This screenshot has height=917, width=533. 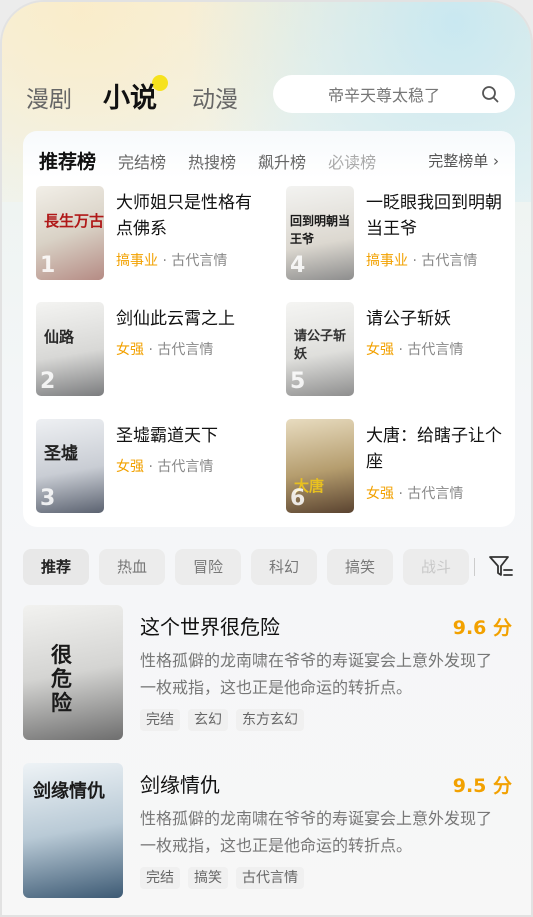 What do you see at coordinates (61, 454) in the screenshot?
I see `cover-art-text: 圣墟` at bounding box center [61, 454].